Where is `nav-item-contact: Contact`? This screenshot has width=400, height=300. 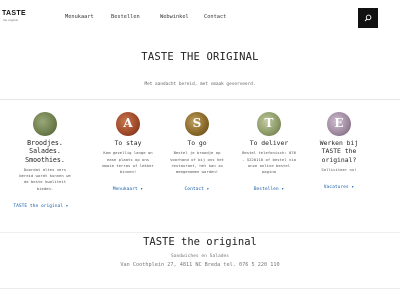
nav-item-contact: Contact is located at coordinates (215, 17).